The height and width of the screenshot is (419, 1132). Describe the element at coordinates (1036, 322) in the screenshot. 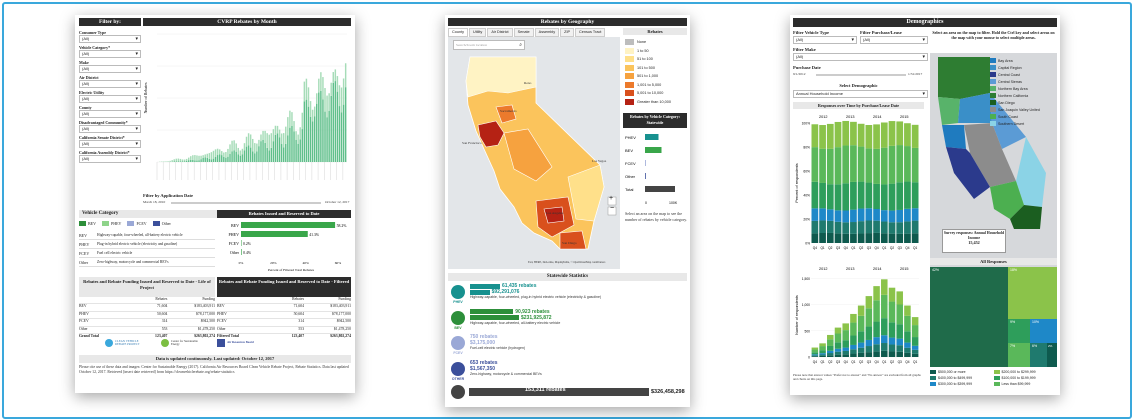

I see `treemap-pct-4: 10%` at that location.